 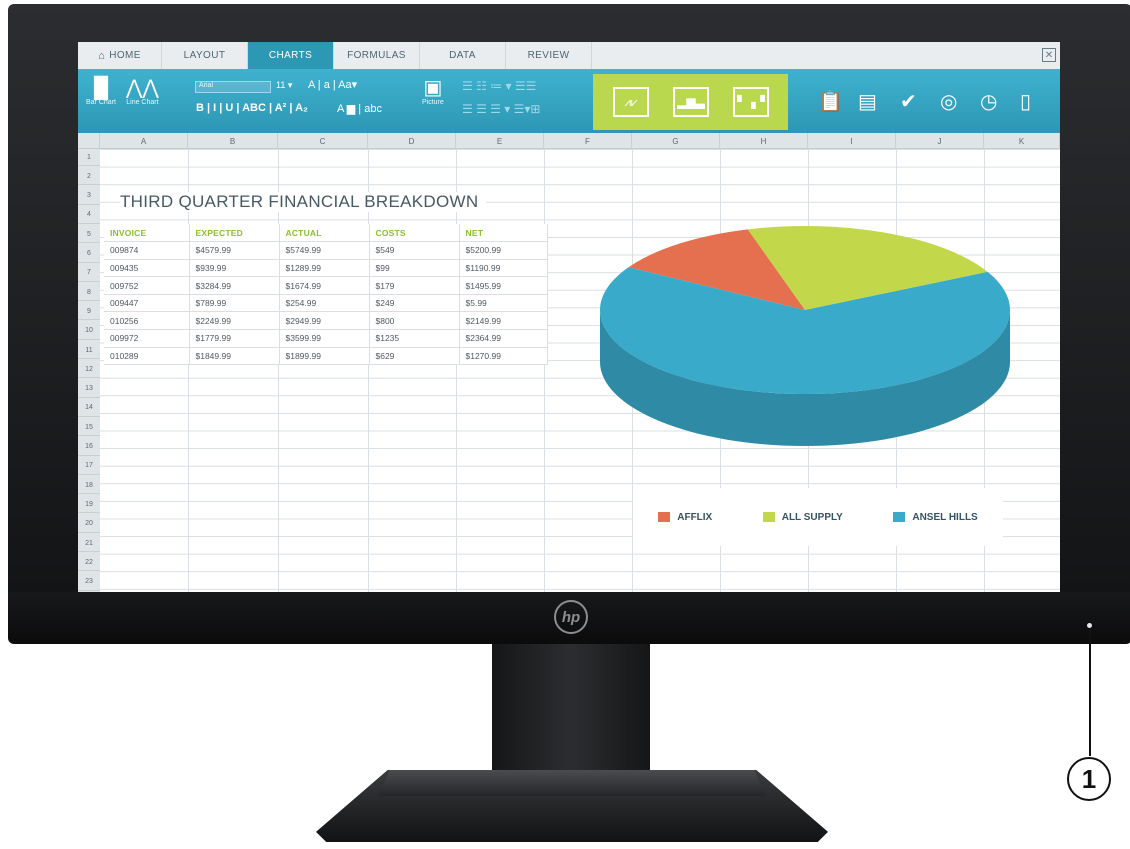 I want to click on column-heading: COSTS, so click(x=414, y=233).